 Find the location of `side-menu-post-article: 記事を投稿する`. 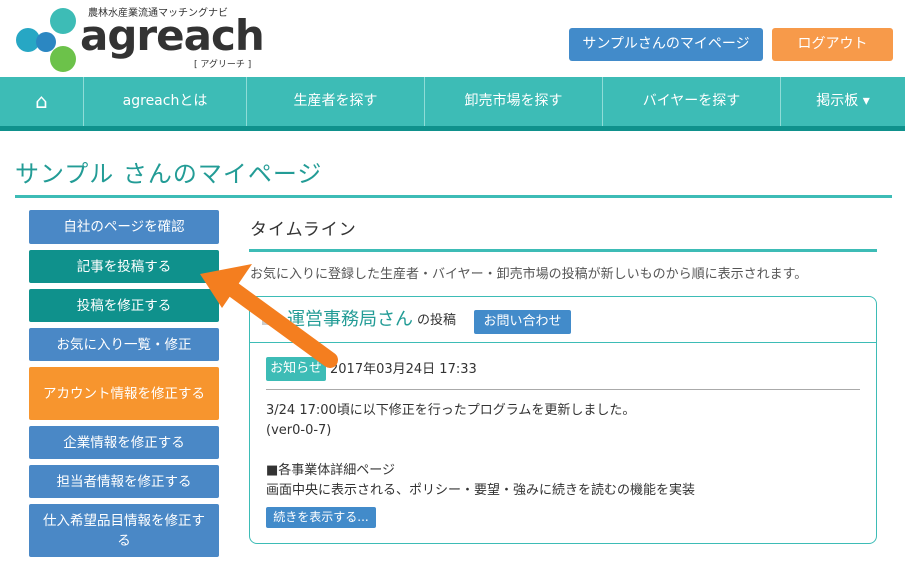

side-menu-post-article: 記事を投稿する is located at coordinates (124, 266).